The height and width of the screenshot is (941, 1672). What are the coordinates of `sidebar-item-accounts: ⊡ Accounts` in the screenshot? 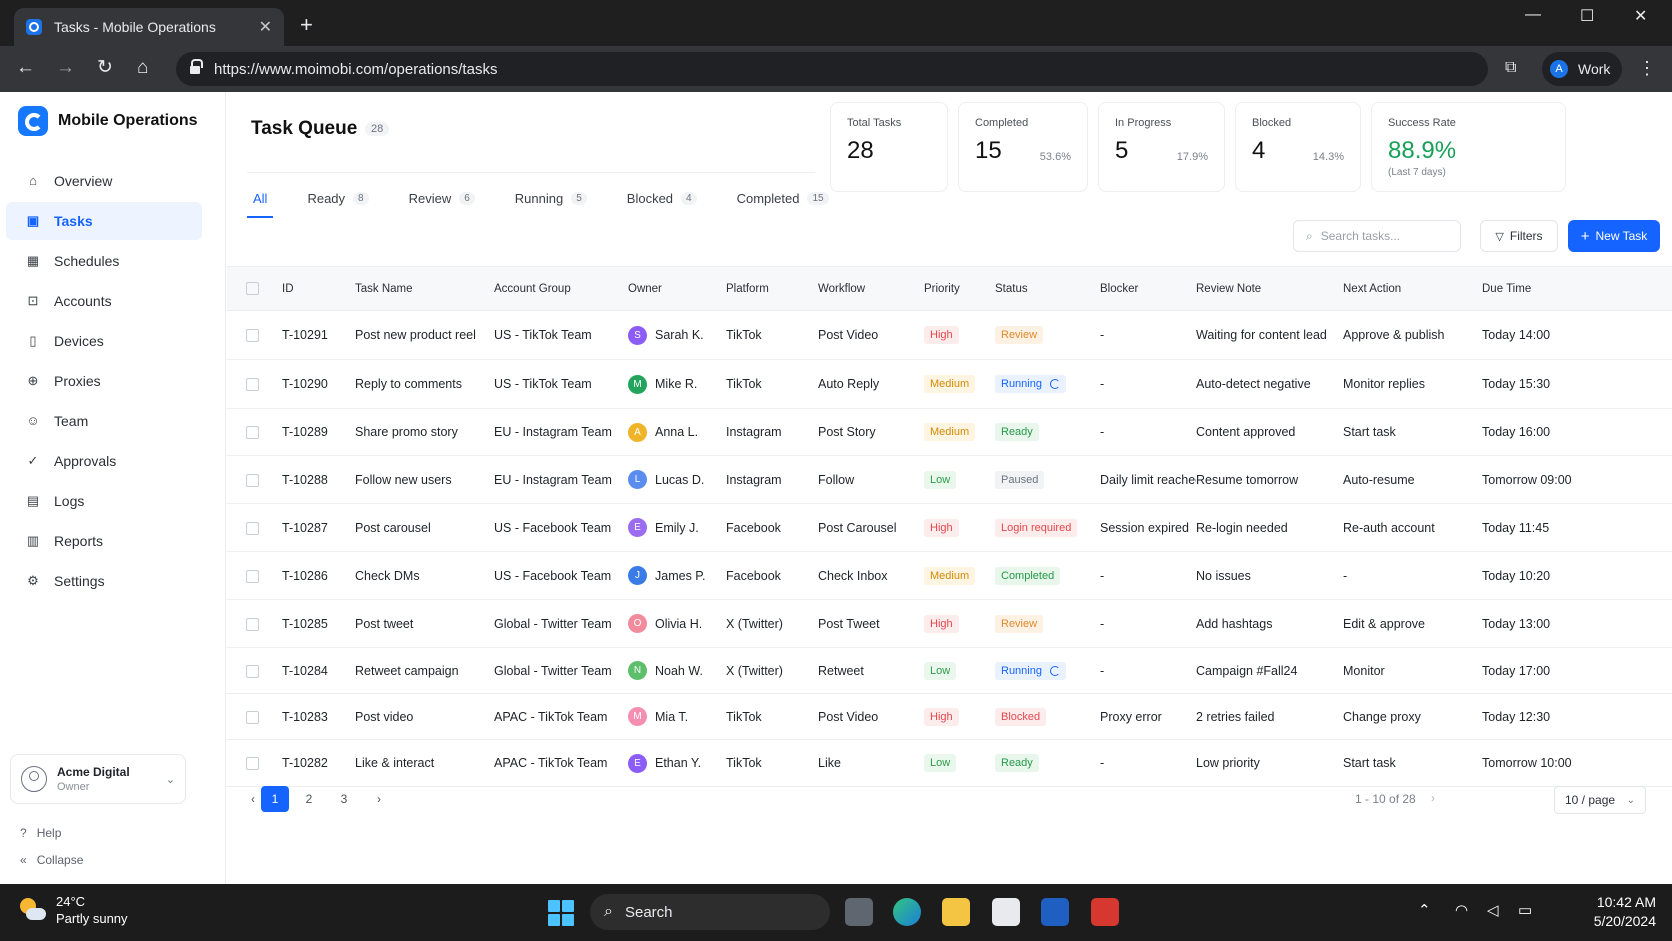 It's located at (104, 301).